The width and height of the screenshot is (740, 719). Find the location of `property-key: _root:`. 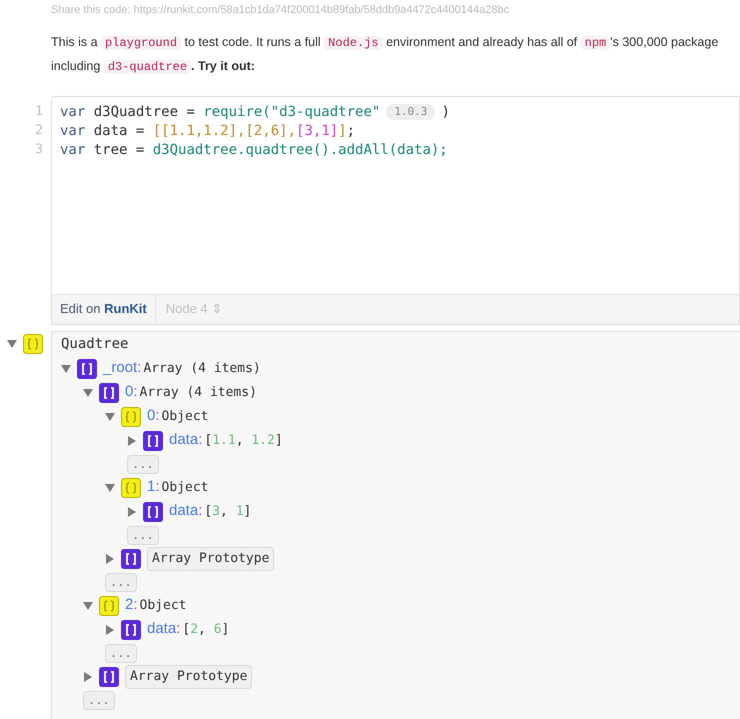

property-key: _root: is located at coordinates (122, 368).